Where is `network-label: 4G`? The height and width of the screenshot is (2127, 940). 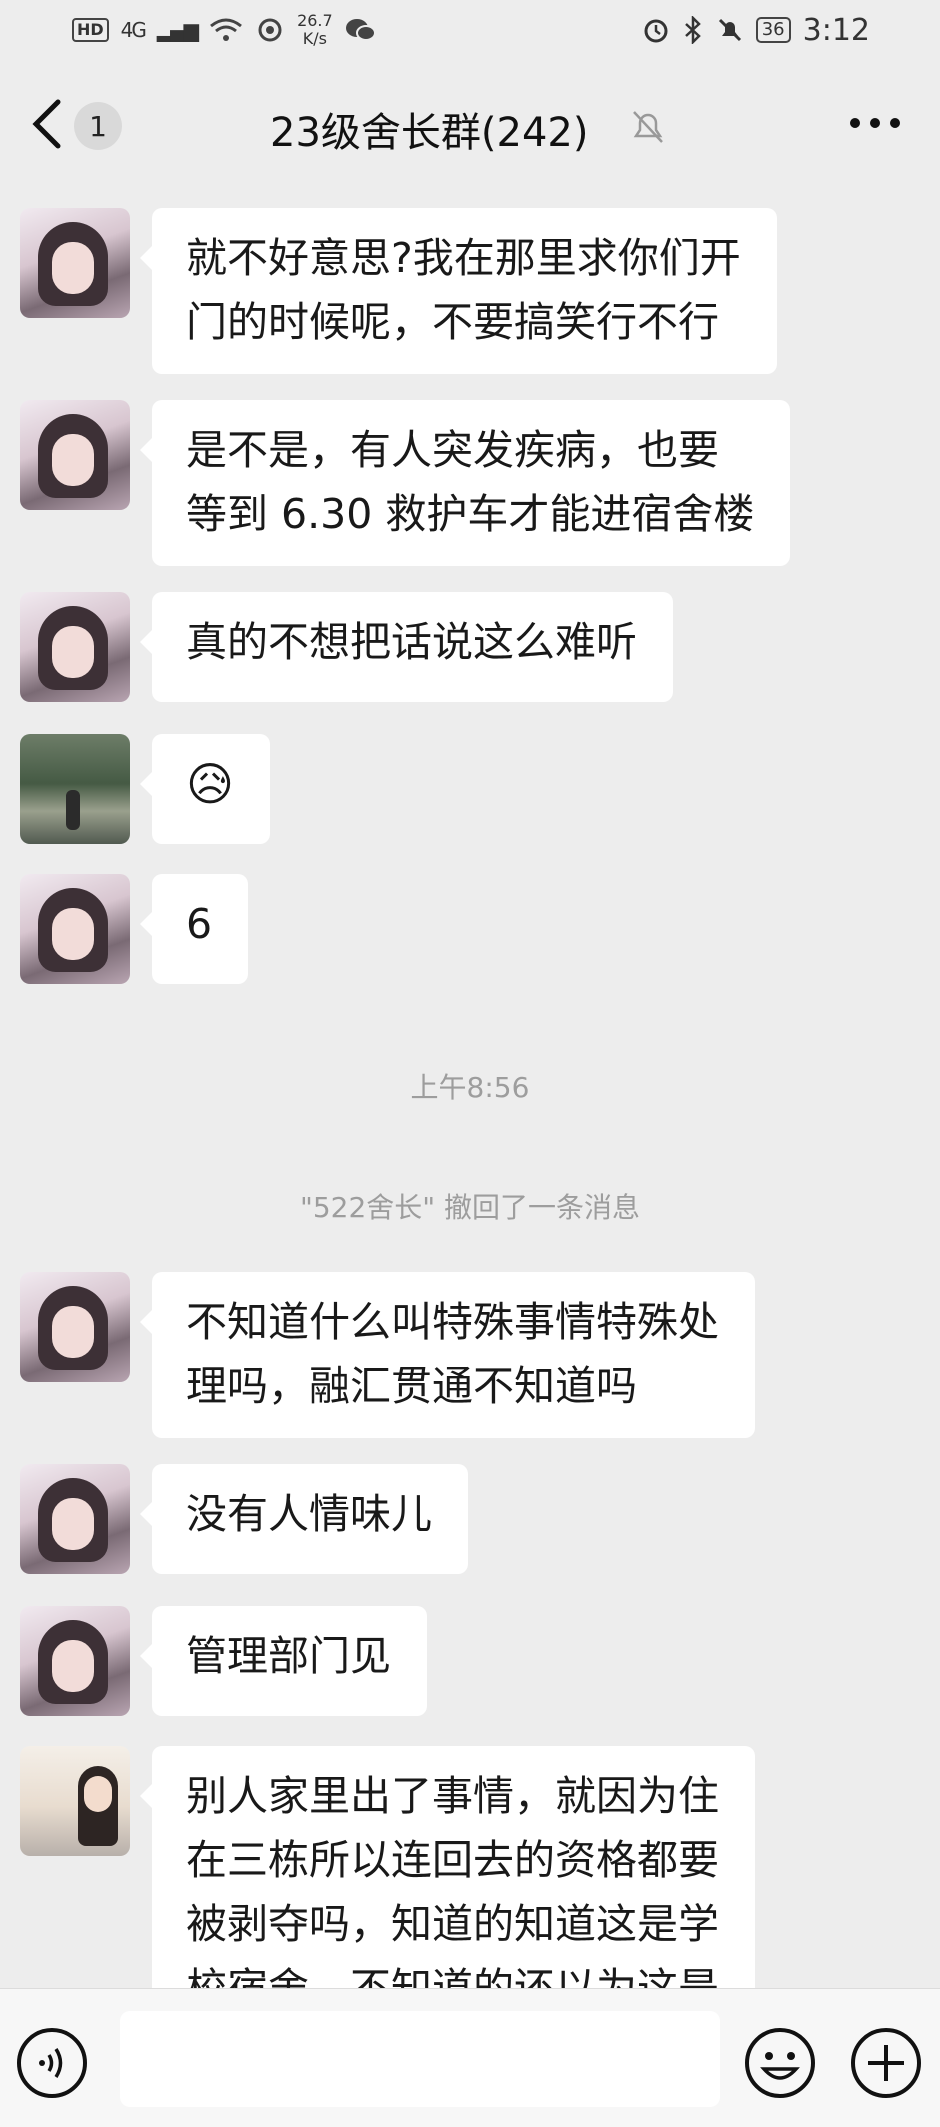 network-label: 4G is located at coordinates (133, 30).